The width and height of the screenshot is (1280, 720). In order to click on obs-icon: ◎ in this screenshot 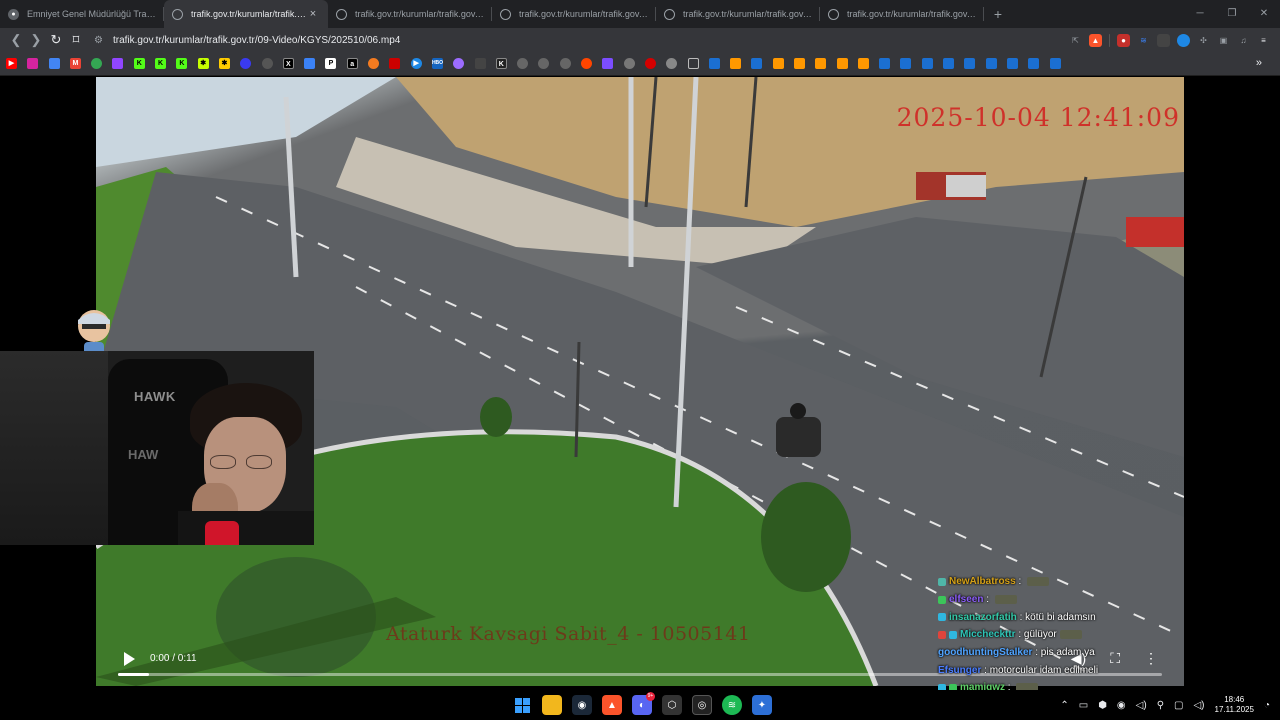, I will do `click(702, 705)`.